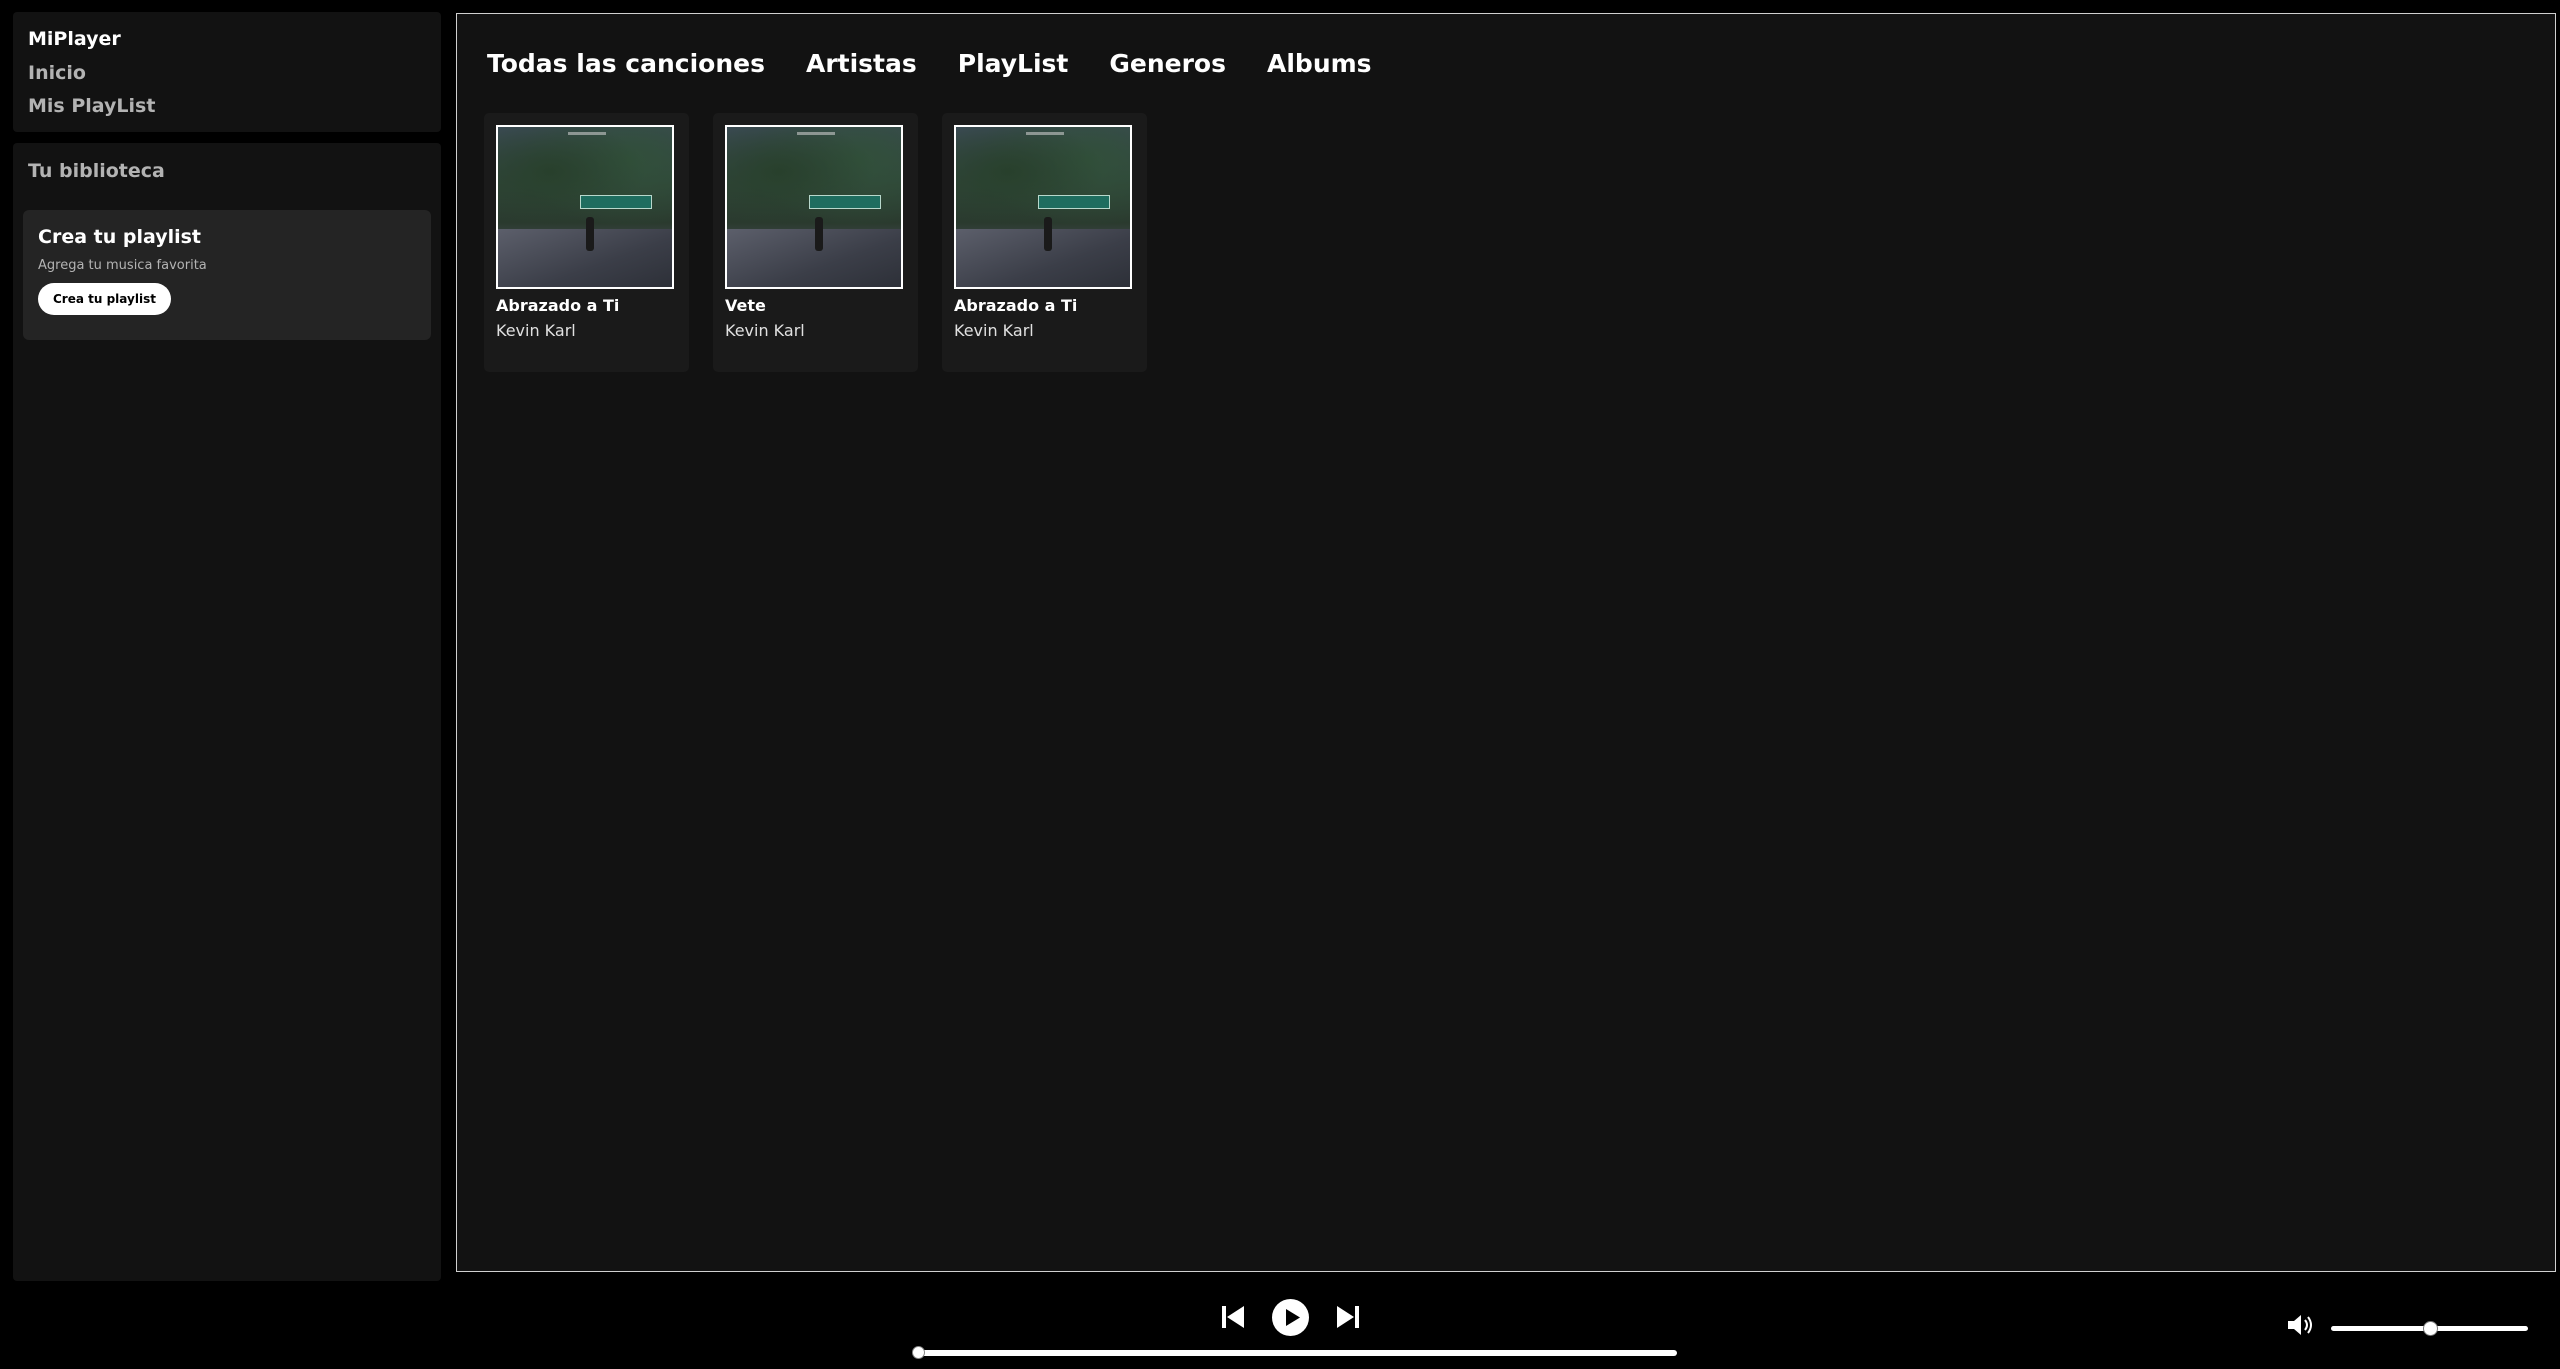 The height and width of the screenshot is (1369, 2560). What do you see at coordinates (122, 265) in the screenshot?
I see `create-playlist-subtitle: Agrega tu musica favorita` at bounding box center [122, 265].